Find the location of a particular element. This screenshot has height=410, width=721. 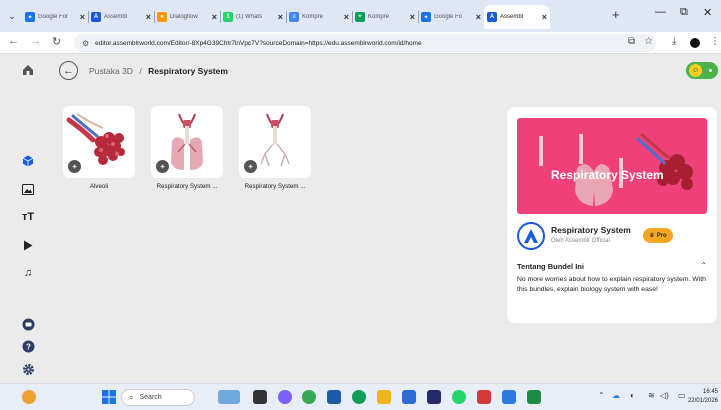

volume-icon: ◁) is located at coordinates (664, 395).